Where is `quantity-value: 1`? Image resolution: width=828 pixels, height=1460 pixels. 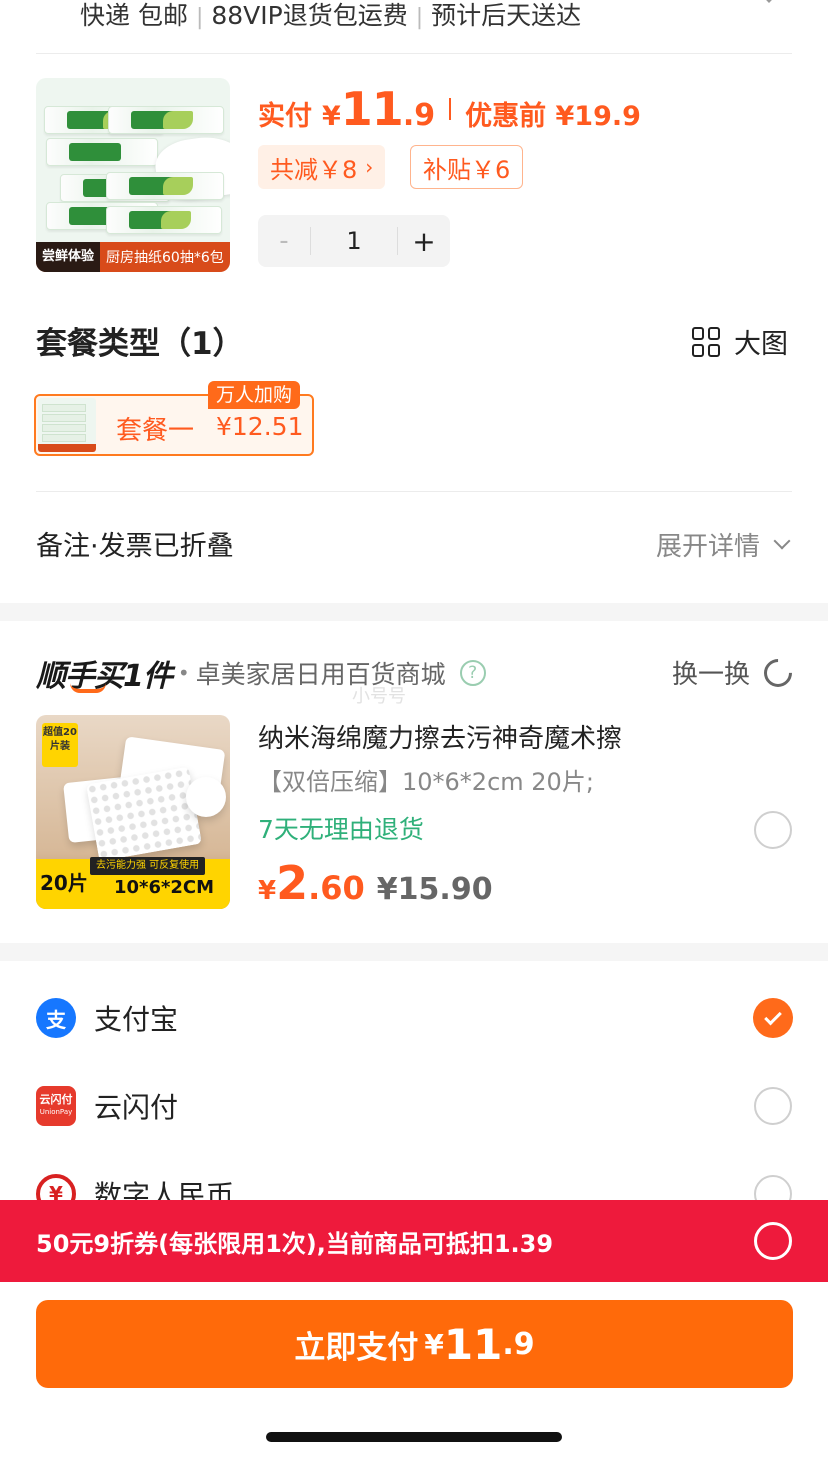 quantity-value: 1 is located at coordinates (354, 241).